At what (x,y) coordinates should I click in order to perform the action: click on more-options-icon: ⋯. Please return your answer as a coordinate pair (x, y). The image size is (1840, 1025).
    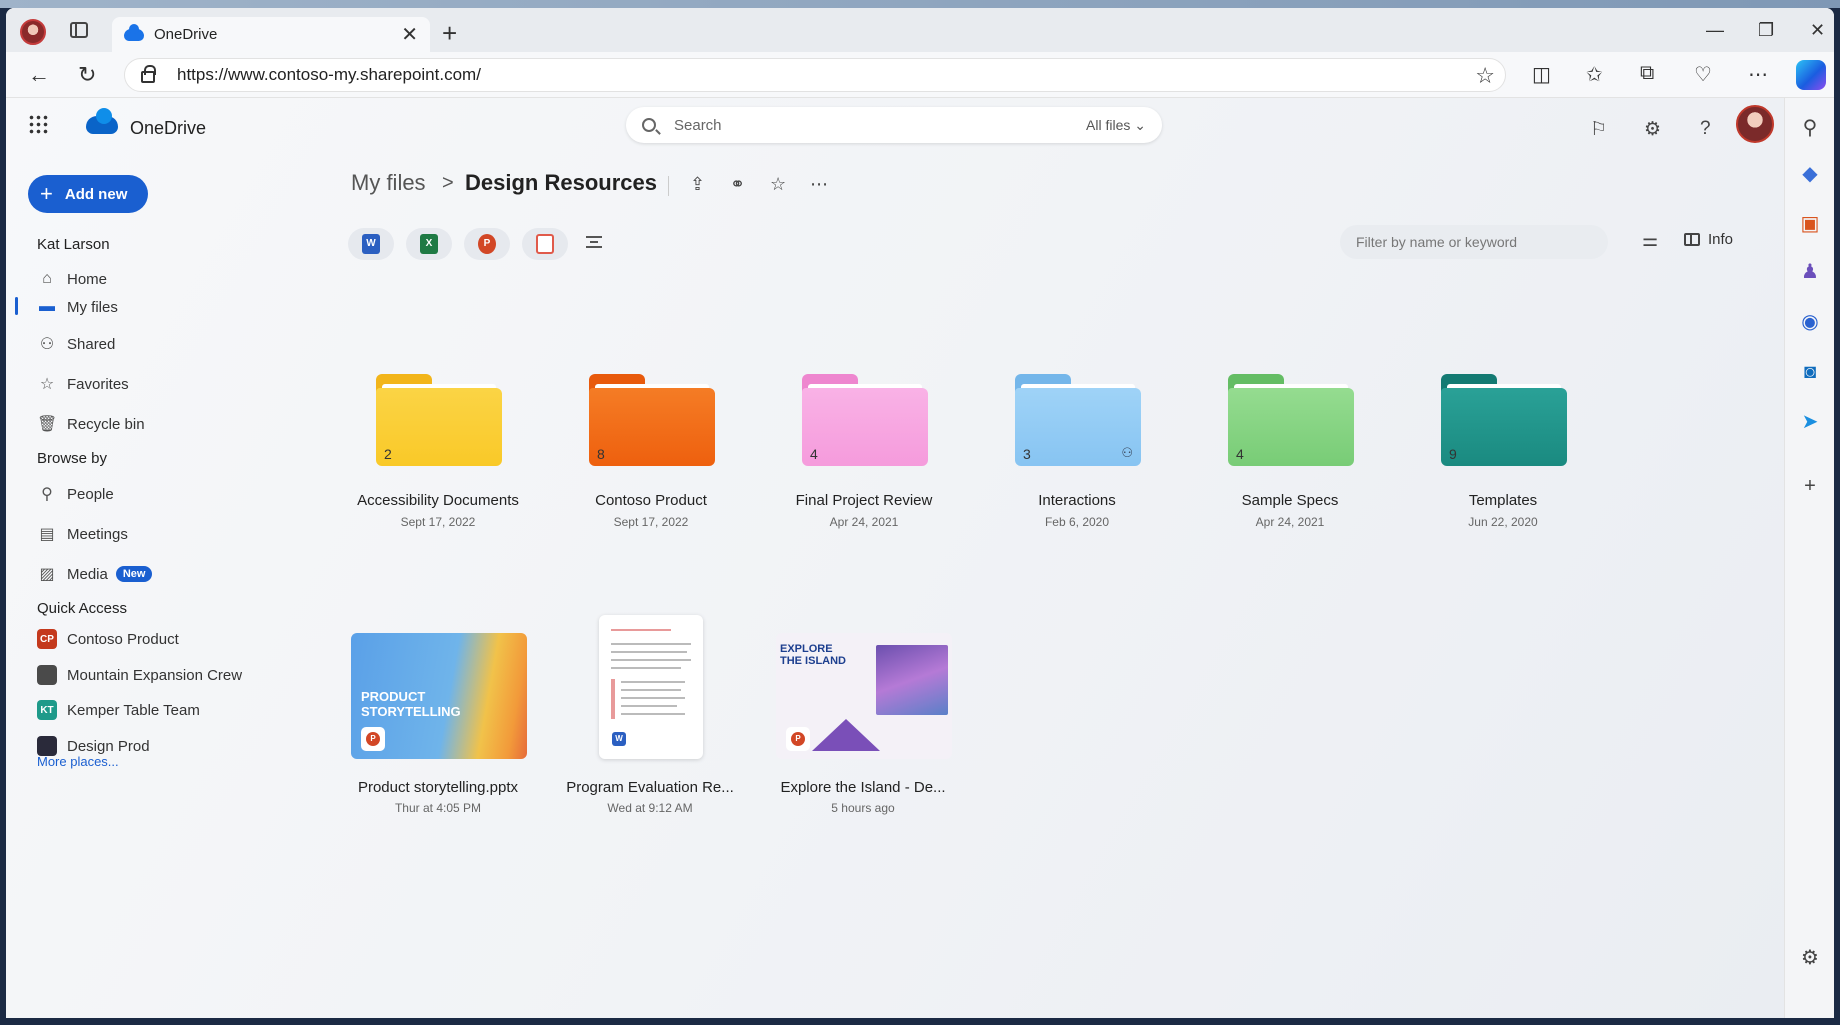
    Looking at the image, I should click on (1758, 74).